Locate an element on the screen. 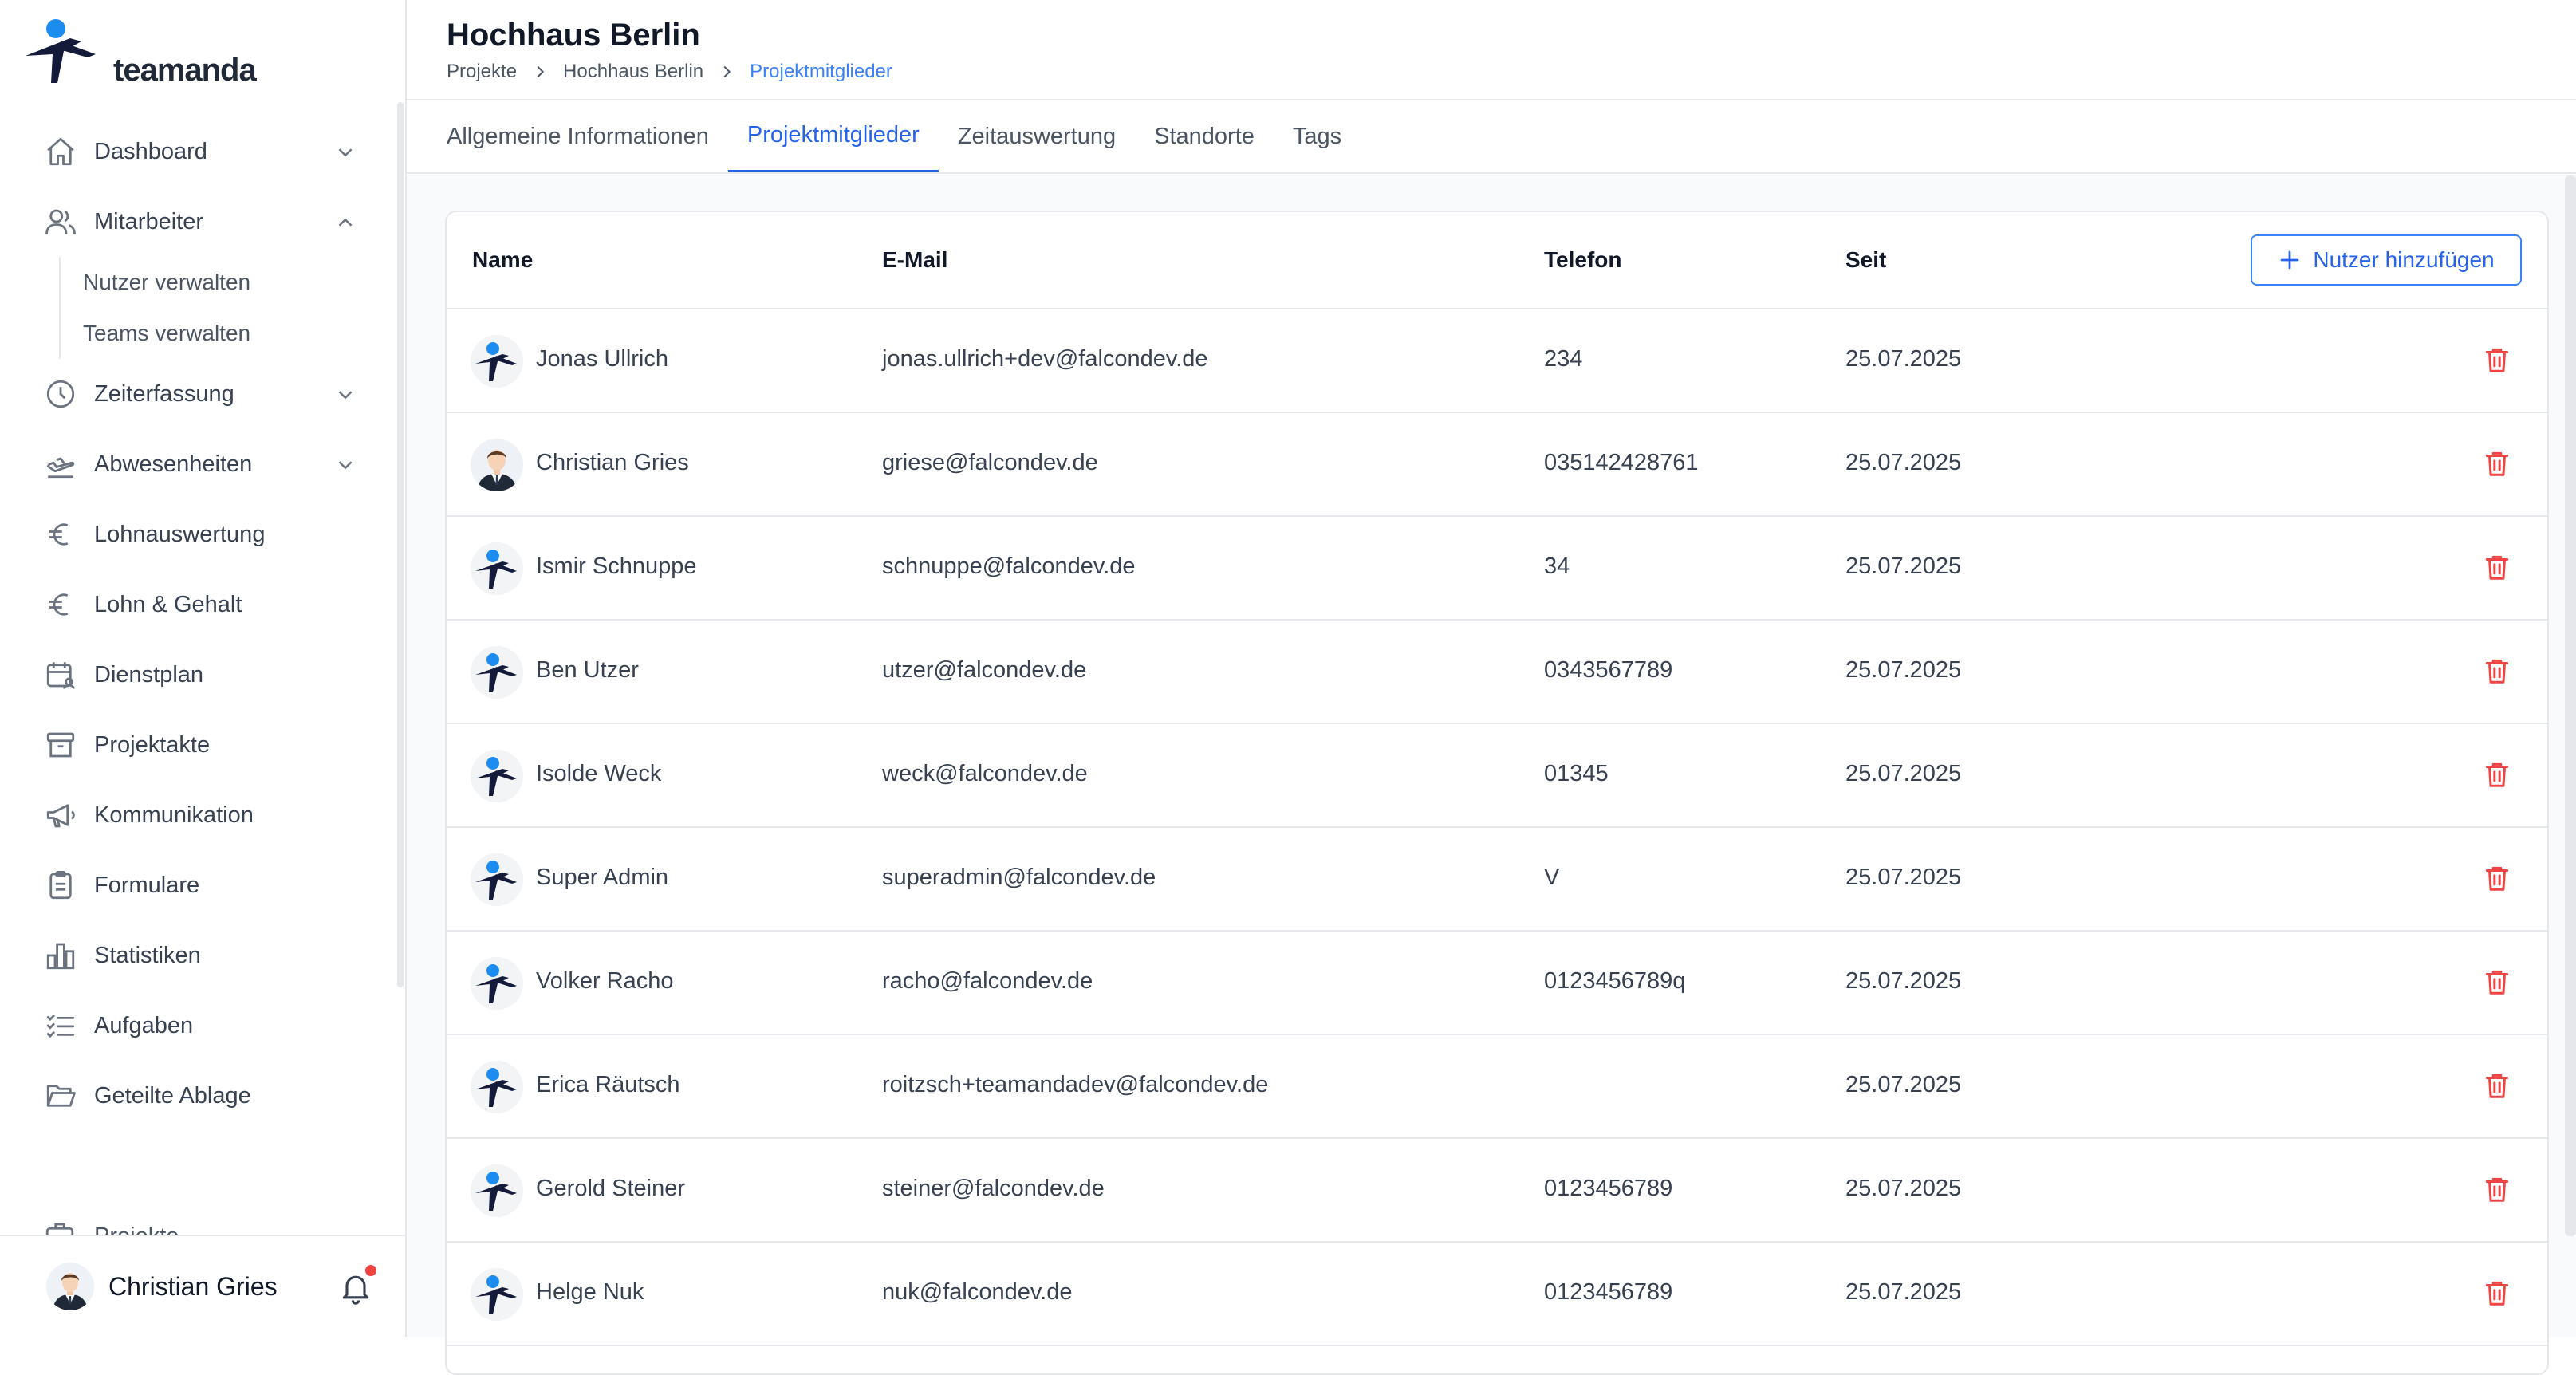  add-user-button-label: Nutzer hinzufügen is located at coordinates (2403, 260).